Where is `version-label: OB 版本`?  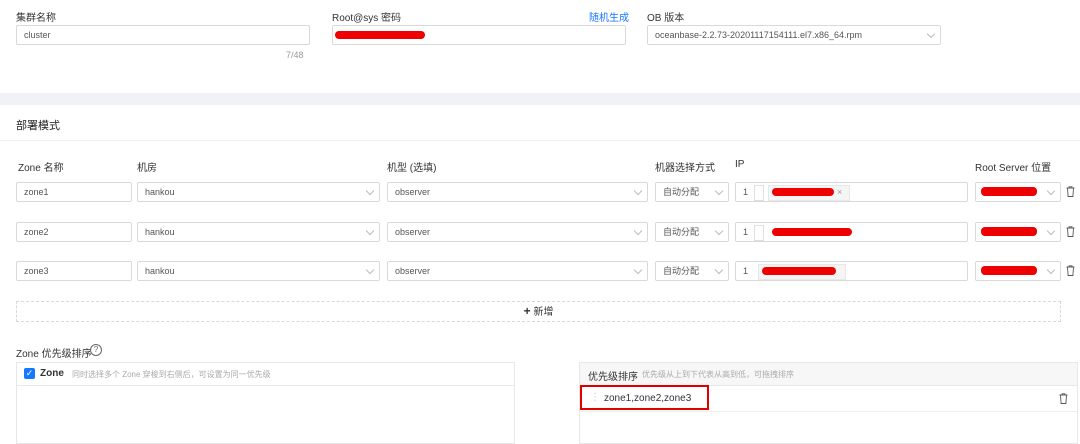
version-label: OB 版本 is located at coordinates (666, 18).